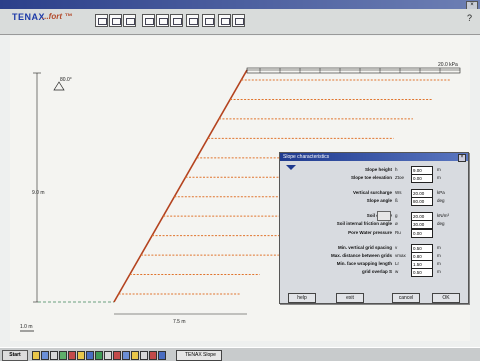 This screenshot has width=480, height=361. What do you see at coordinates (29, 17) in the screenshot?
I see `app-logo: TENAX` at bounding box center [29, 17].